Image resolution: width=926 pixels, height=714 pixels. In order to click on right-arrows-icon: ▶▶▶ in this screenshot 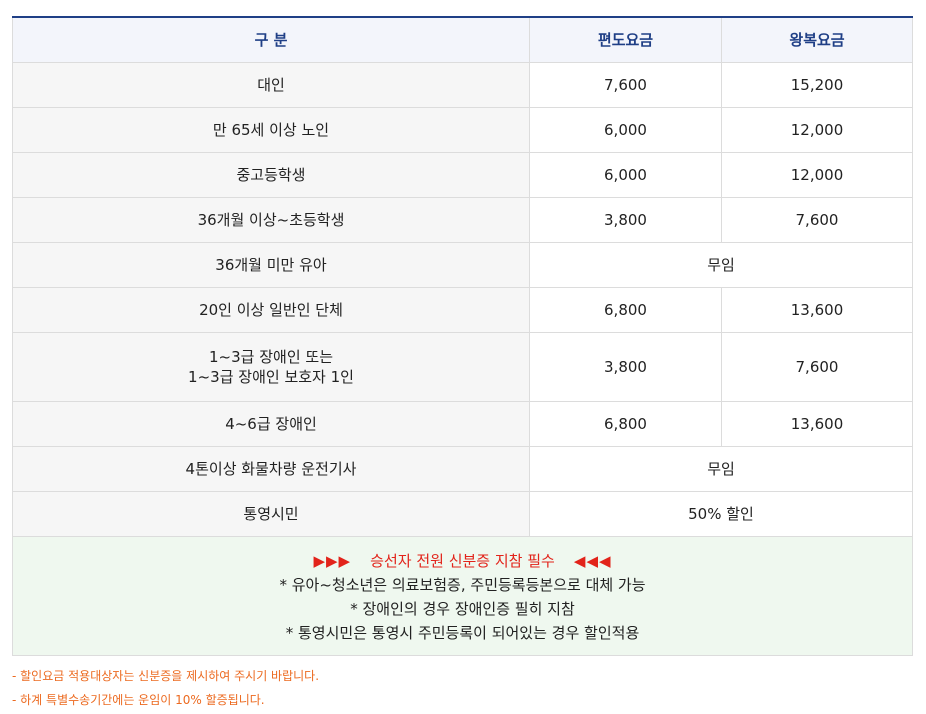, I will do `click(332, 560)`.